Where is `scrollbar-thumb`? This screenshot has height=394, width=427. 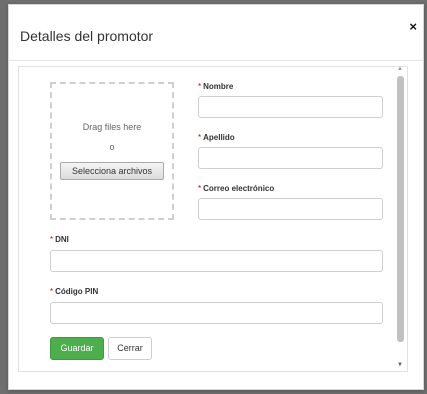
scrollbar-thumb is located at coordinates (400, 209).